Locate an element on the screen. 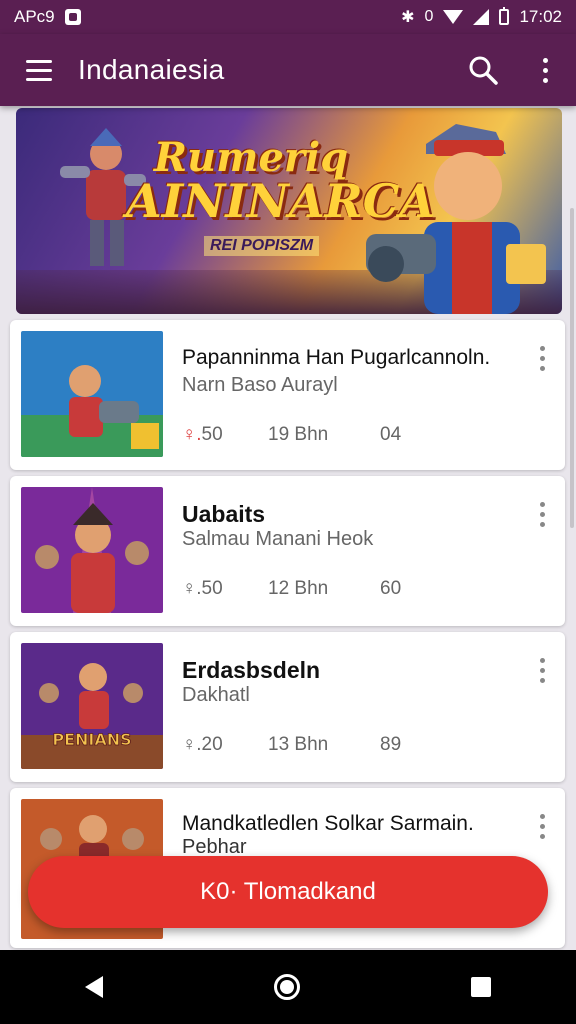  search-icon is located at coordinates (483, 70).